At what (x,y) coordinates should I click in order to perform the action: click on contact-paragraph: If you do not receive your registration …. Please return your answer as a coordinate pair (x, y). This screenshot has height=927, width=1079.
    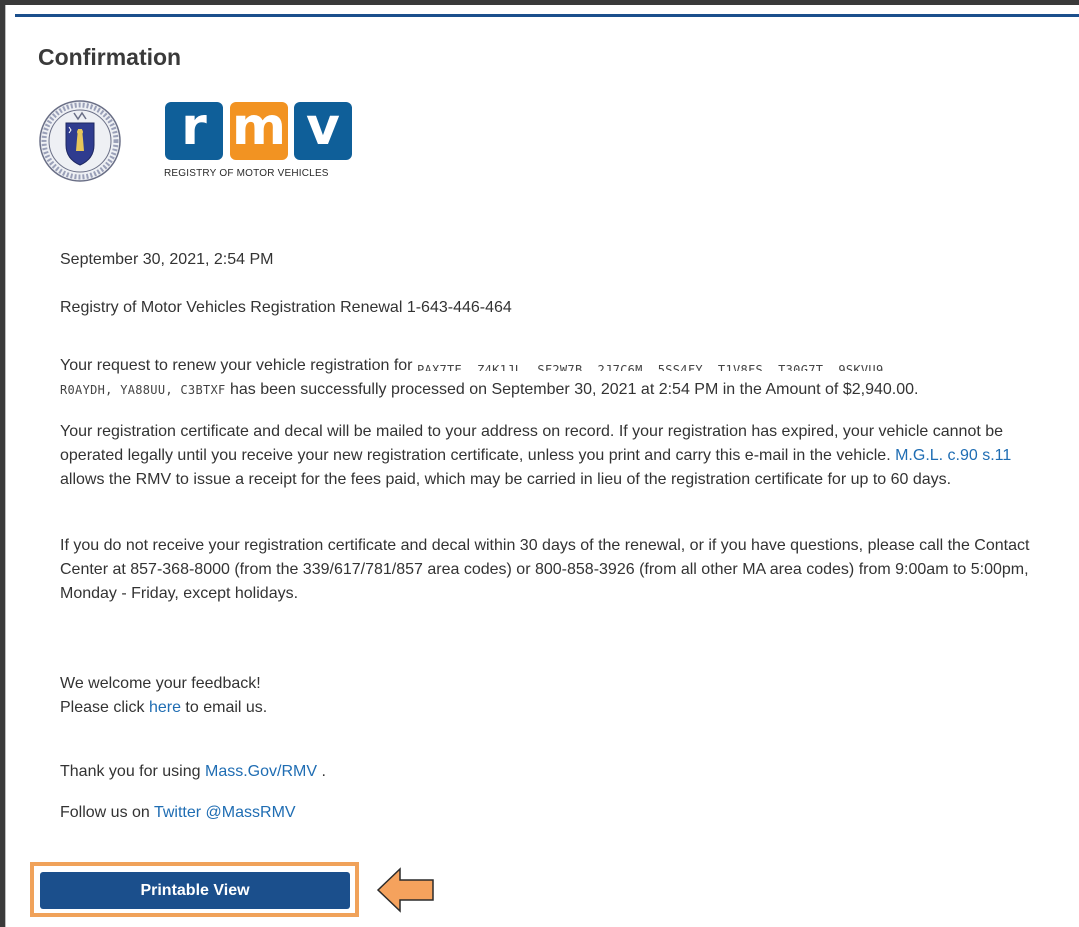
    Looking at the image, I should click on (545, 569).